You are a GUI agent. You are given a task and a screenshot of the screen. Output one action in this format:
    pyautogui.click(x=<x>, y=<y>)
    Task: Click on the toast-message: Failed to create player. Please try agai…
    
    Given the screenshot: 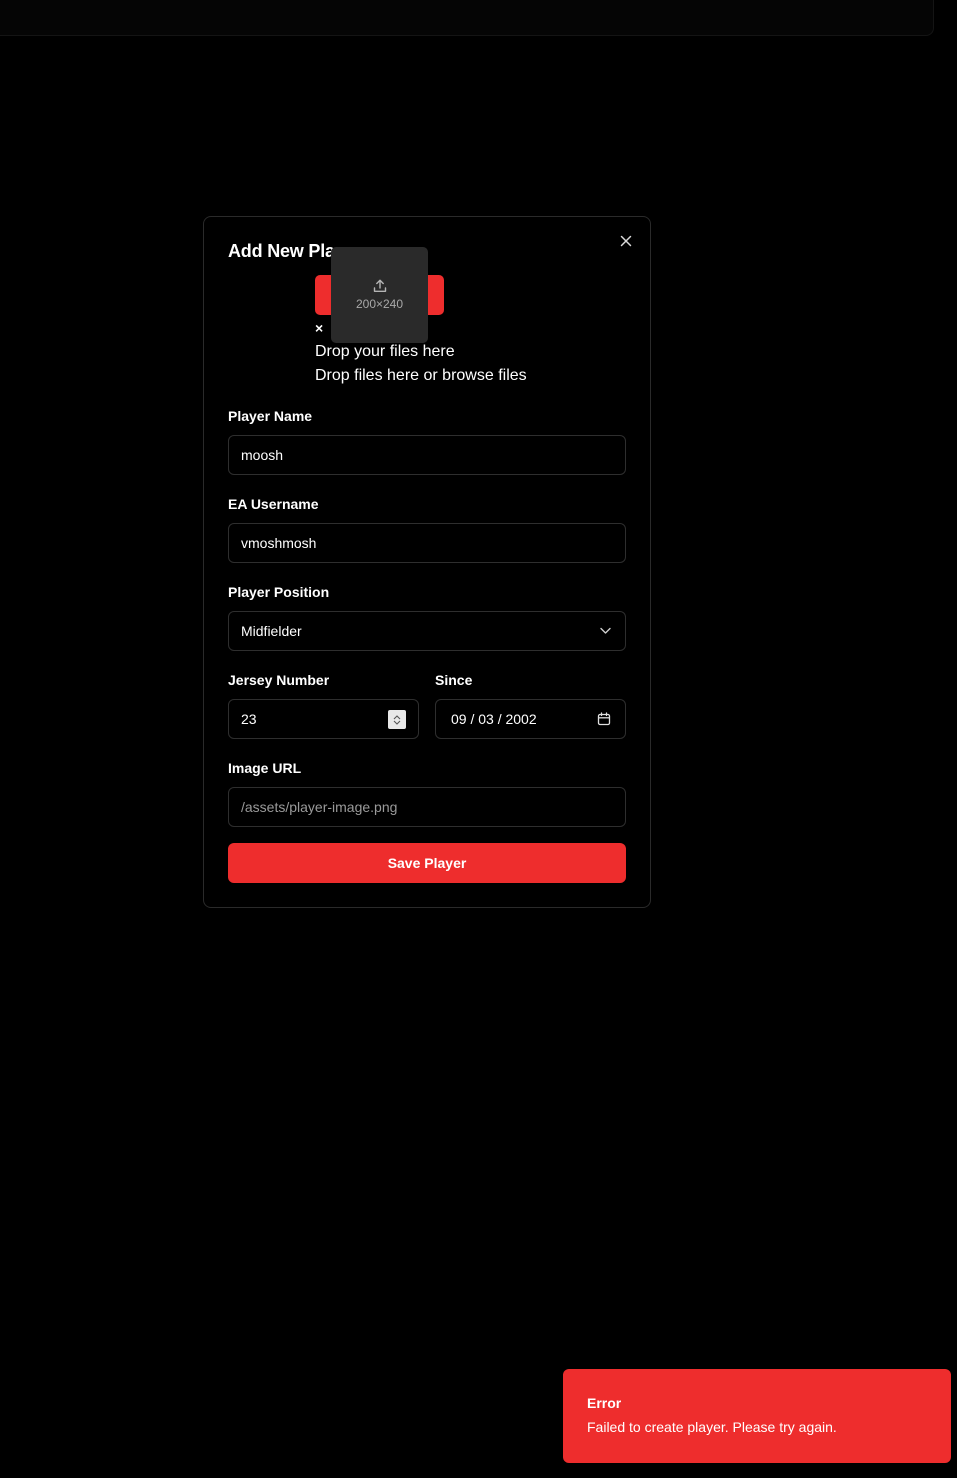 What is the action you would take?
    pyautogui.click(x=712, y=1427)
    